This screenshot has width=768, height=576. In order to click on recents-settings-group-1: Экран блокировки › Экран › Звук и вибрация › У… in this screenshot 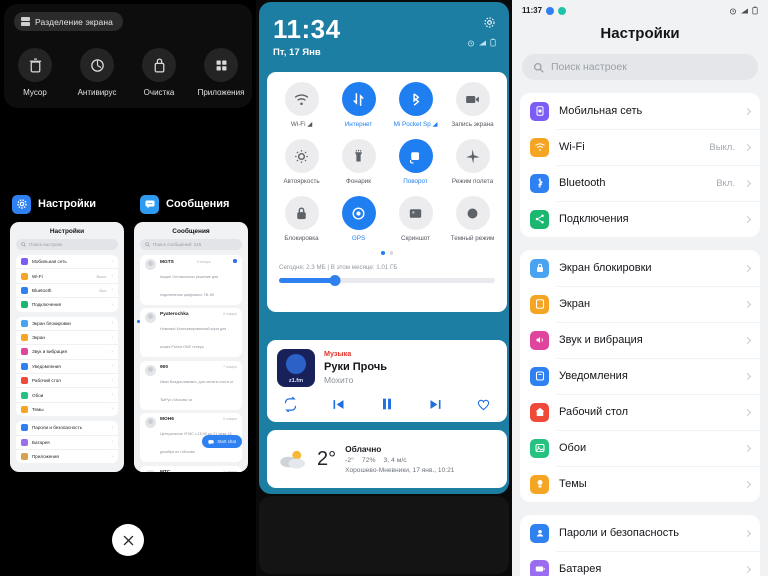, I will do `click(67, 366)`.